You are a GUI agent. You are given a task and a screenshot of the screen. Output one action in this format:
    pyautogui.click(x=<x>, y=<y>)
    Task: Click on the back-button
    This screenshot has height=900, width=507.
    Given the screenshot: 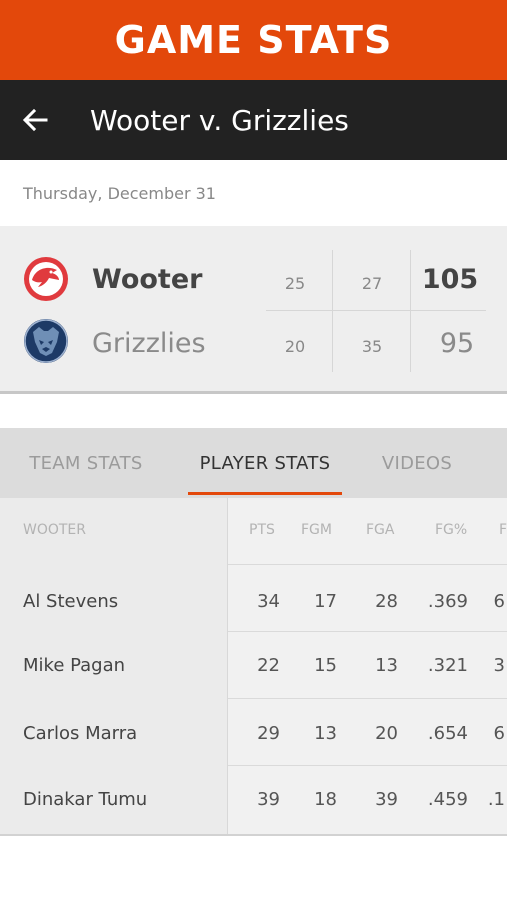 What is the action you would take?
    pyautogui.click(x=35, y=120)
    